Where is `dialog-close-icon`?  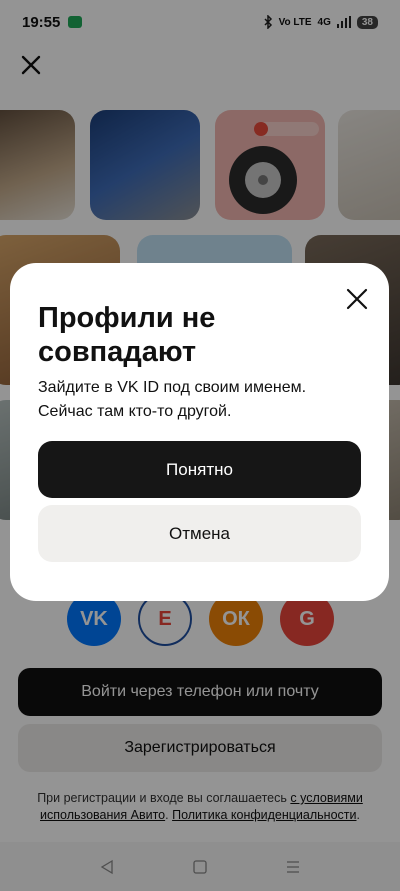
dialog-close-icon is located at coordinates (357, 299).